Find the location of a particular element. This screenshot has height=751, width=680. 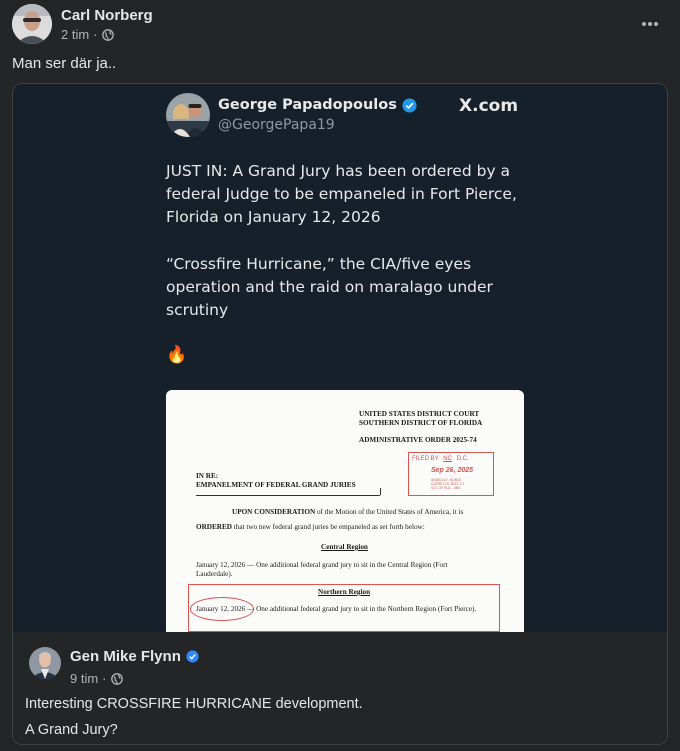

northern-date: January 12, 2026 is located at coordinates (221, 609).